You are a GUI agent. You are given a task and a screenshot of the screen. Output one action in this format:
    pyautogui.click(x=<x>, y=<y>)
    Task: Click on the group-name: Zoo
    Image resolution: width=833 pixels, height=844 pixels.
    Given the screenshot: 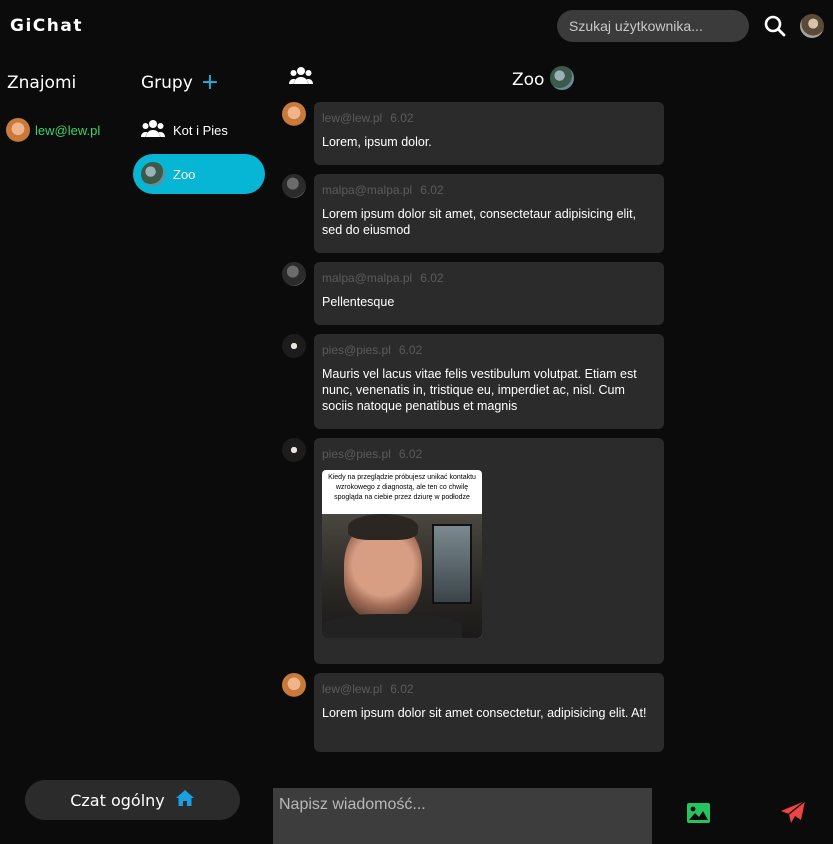 What is the action you would take?
    pyautogui.click(x=184, y=174)
    